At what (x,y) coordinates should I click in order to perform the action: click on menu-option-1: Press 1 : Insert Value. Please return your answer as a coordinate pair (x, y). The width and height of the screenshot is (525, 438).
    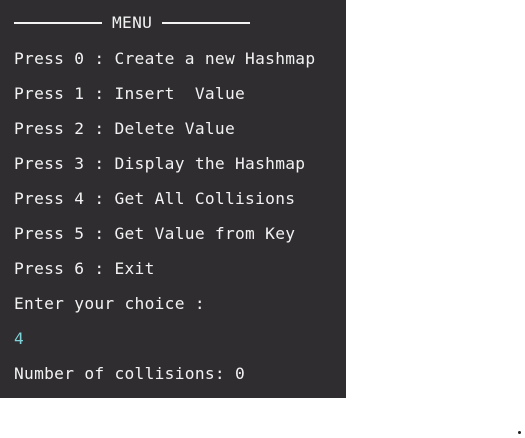
    Looking at the image, I should click on (130, 93).